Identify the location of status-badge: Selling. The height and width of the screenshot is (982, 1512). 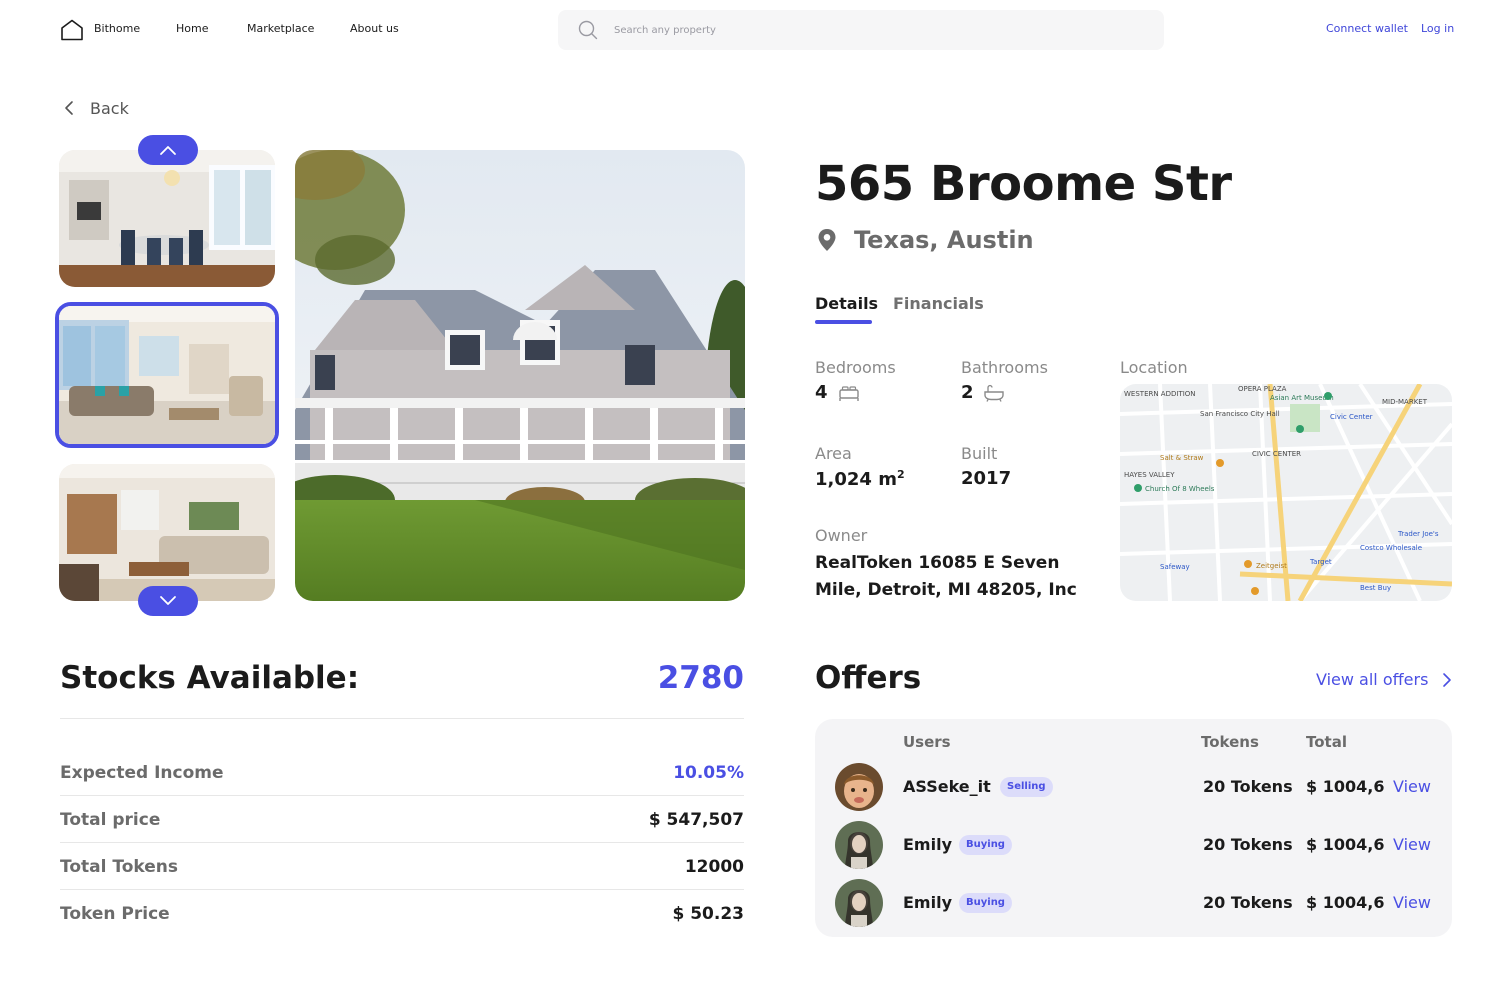
(1026, 787).